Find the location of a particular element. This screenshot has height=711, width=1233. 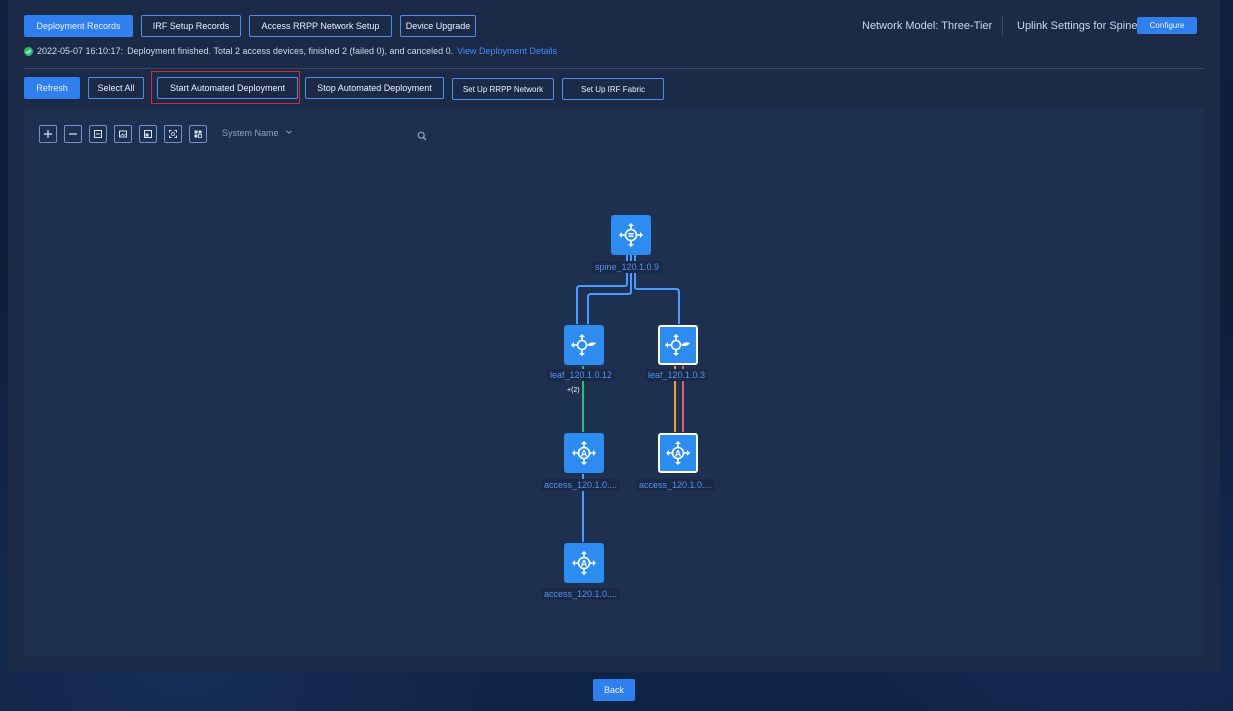

spine-node is located at coordinates (631, 235).